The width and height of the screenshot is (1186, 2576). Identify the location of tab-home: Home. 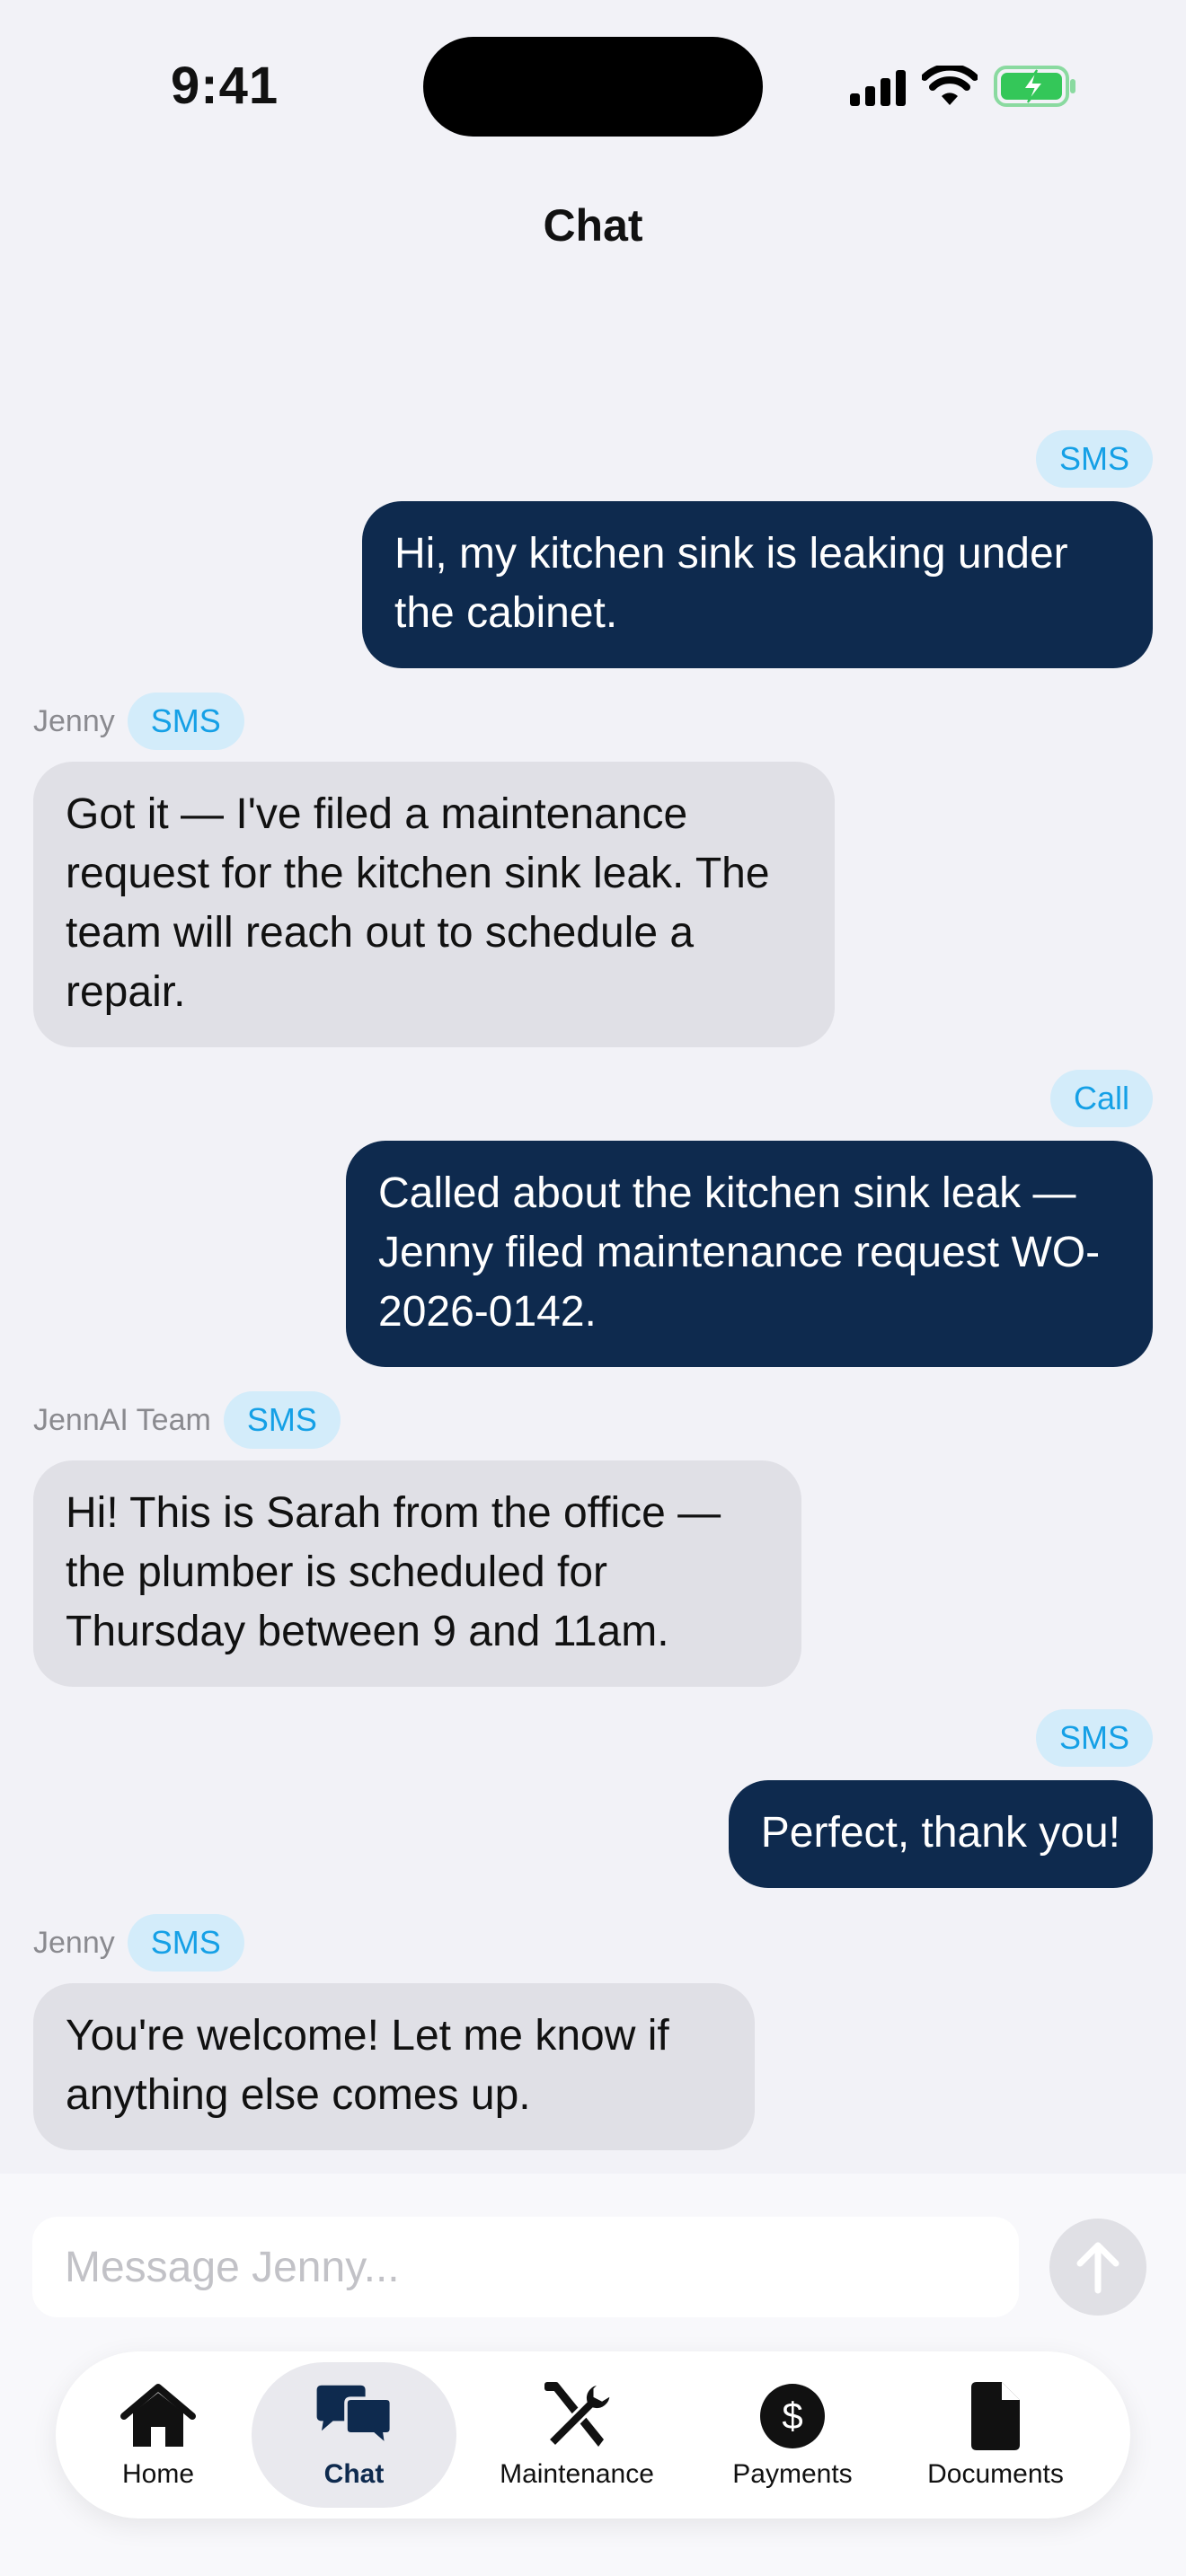
(158, 2435).